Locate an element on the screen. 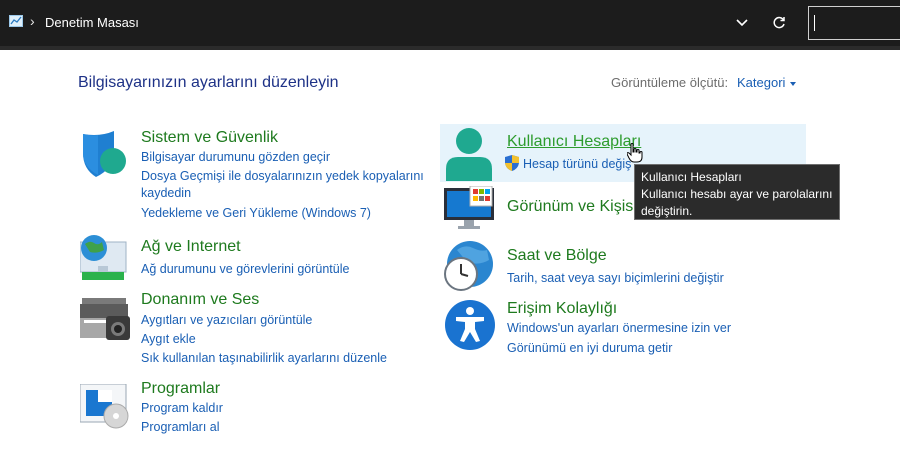 The height and width of the screenshot is (472, 900). control-panel-icon is located at coordinates (16, 21).